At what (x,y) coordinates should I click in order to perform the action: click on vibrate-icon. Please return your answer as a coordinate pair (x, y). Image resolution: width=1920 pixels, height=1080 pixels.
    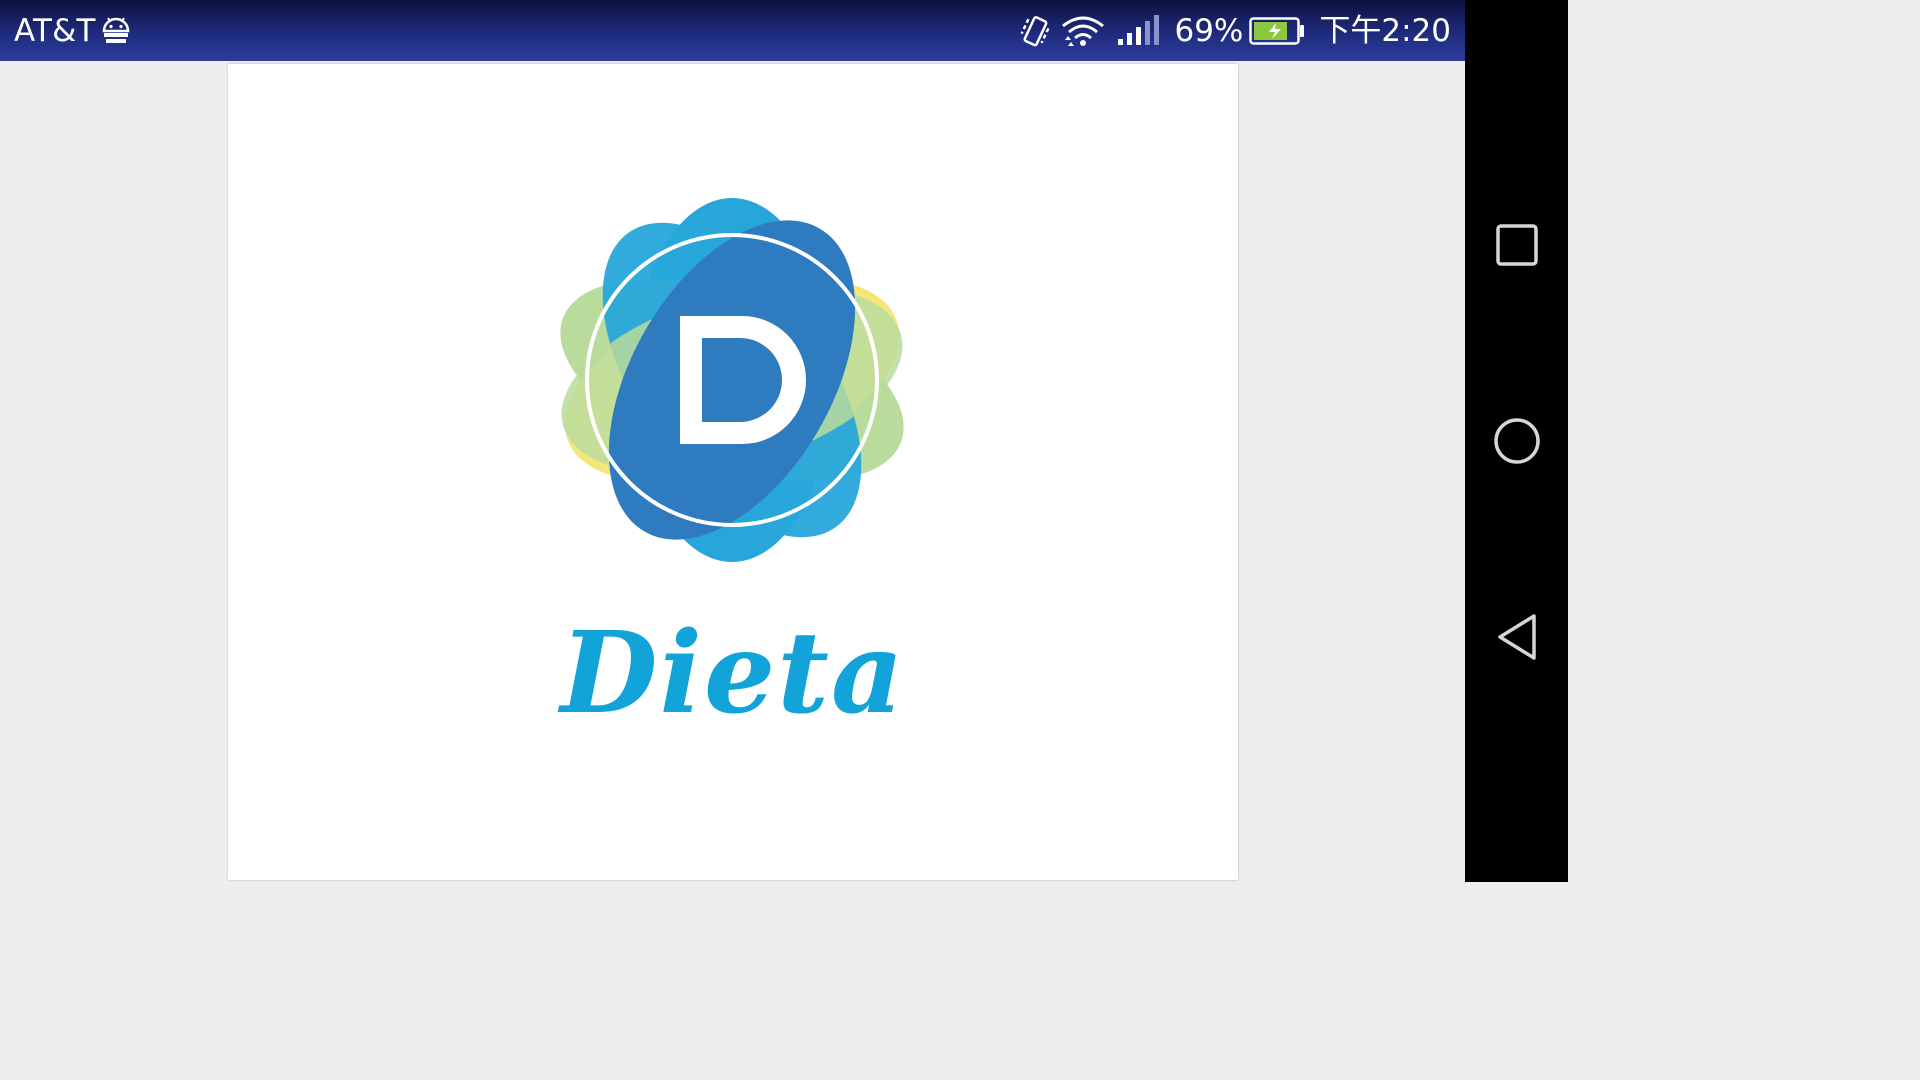
    Looking at the image, I should click on (1035, 30).